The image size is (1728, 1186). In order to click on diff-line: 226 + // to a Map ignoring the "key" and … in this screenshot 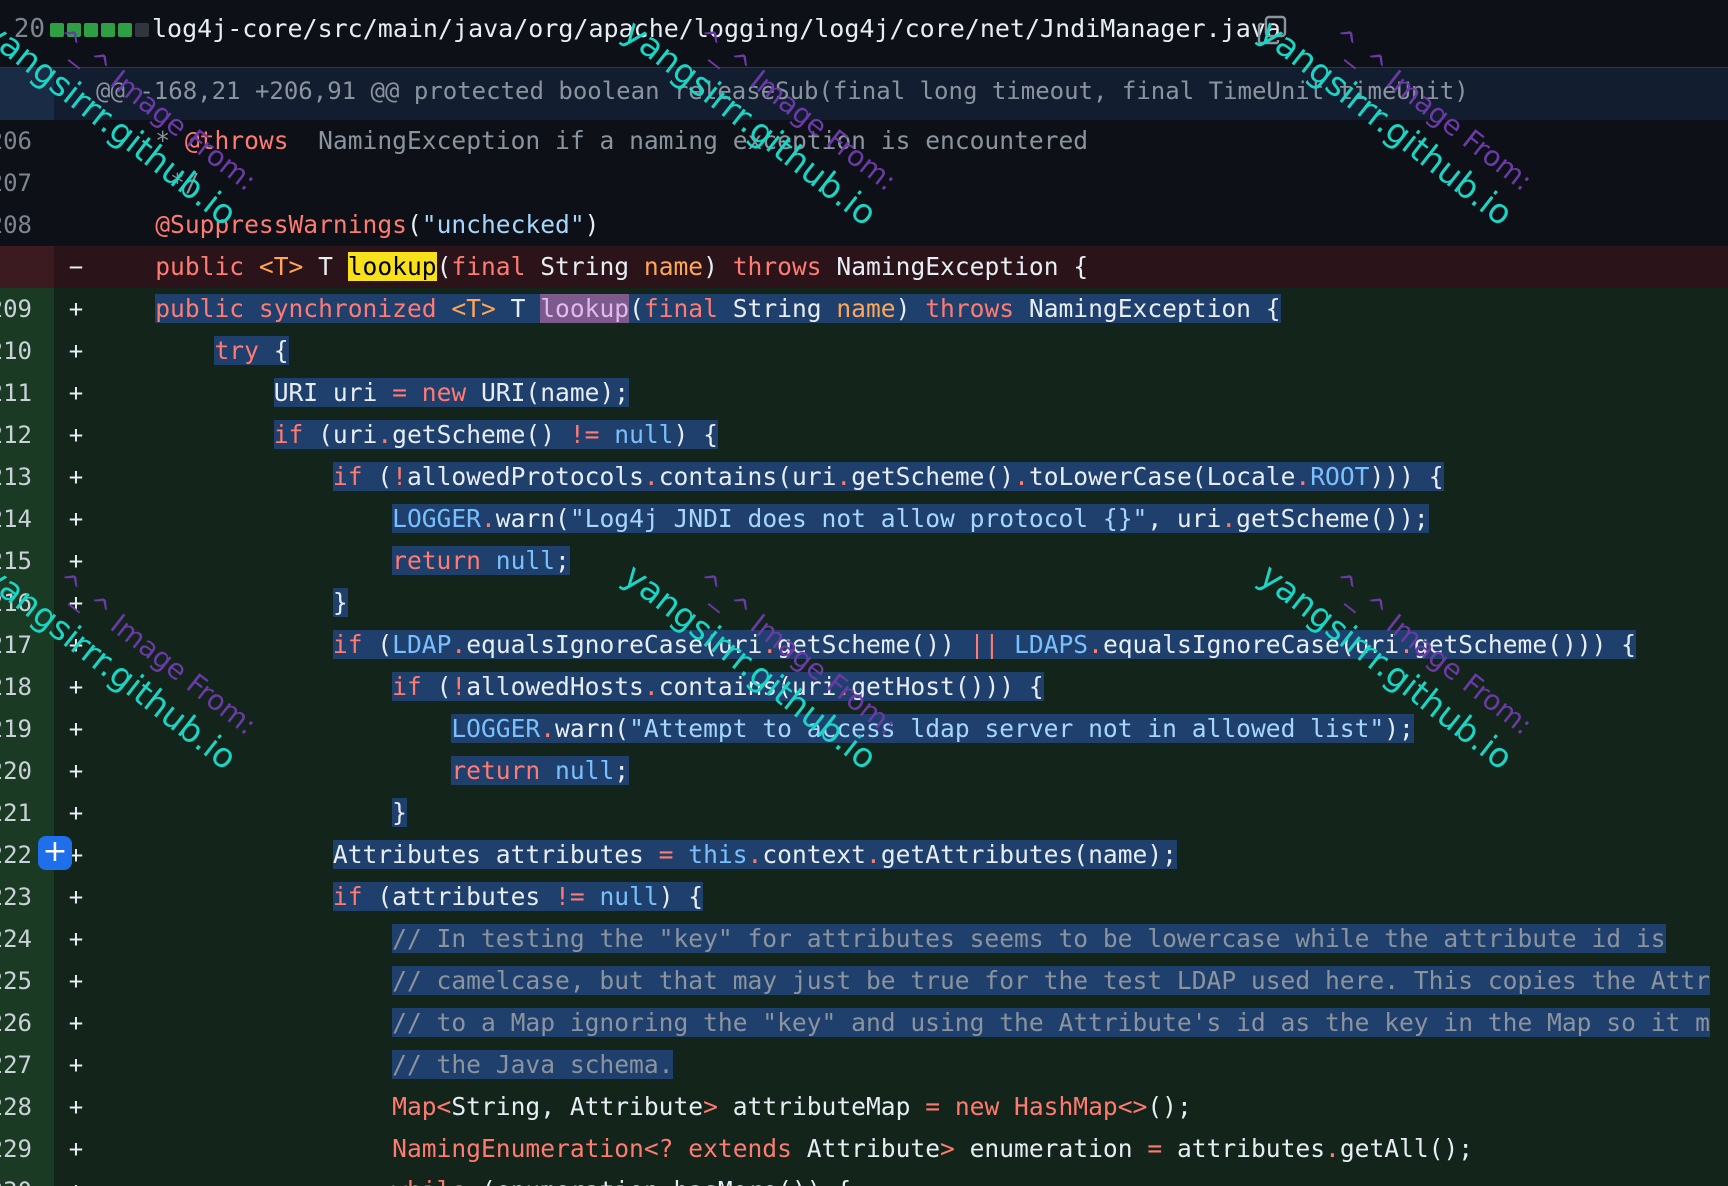, I will do `click(864, 1023)`.